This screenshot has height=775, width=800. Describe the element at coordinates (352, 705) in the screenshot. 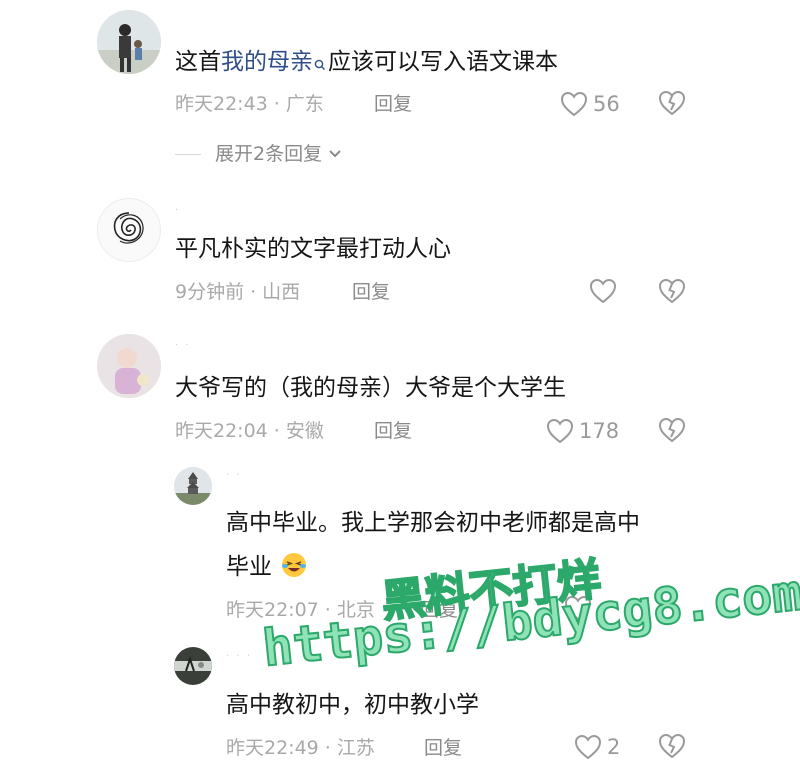

I see `reply-text: 高中教初中，初中教小学` at that location.